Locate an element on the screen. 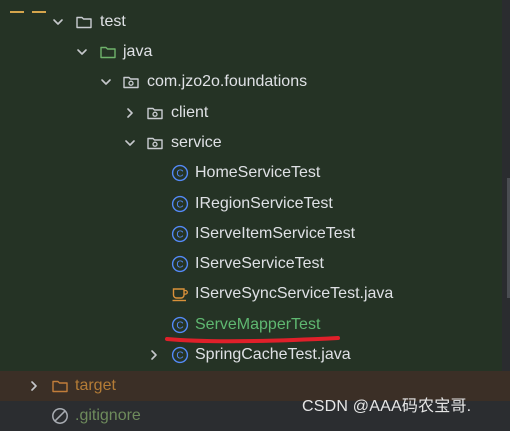 Image resolution: width=510 pixels, height=431 pixels. tree-row-client: client is located at coordinates (255, 113).